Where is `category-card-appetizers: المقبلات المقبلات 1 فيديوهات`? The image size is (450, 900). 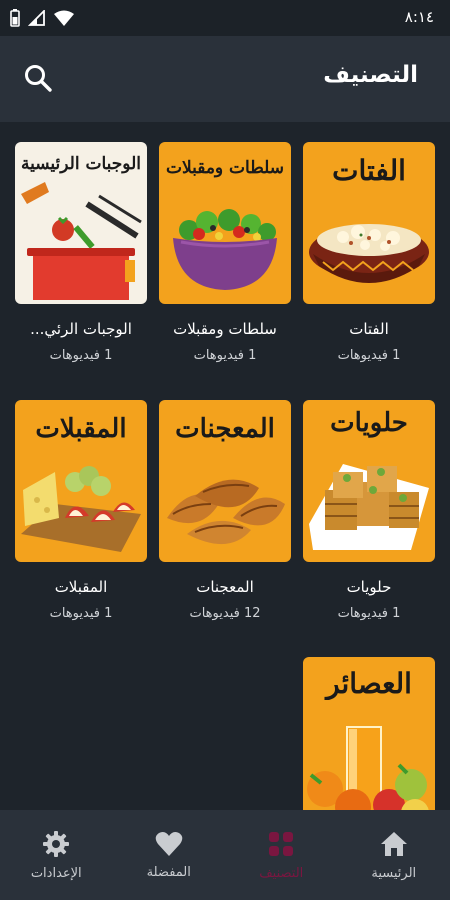 category-card-appetizers: المقبلات المقبلات 1 فيديوهات is located at coordinates (81, 510).